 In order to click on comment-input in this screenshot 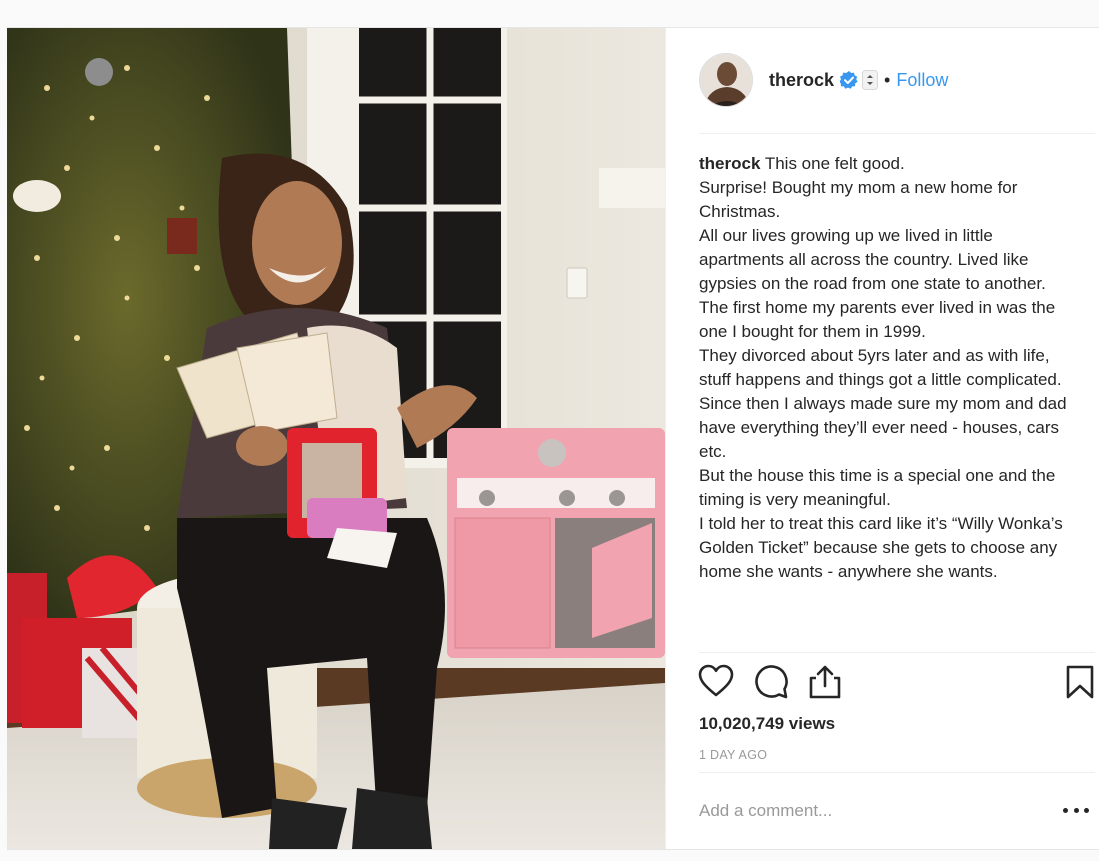, I will do `click(859, 811)`.